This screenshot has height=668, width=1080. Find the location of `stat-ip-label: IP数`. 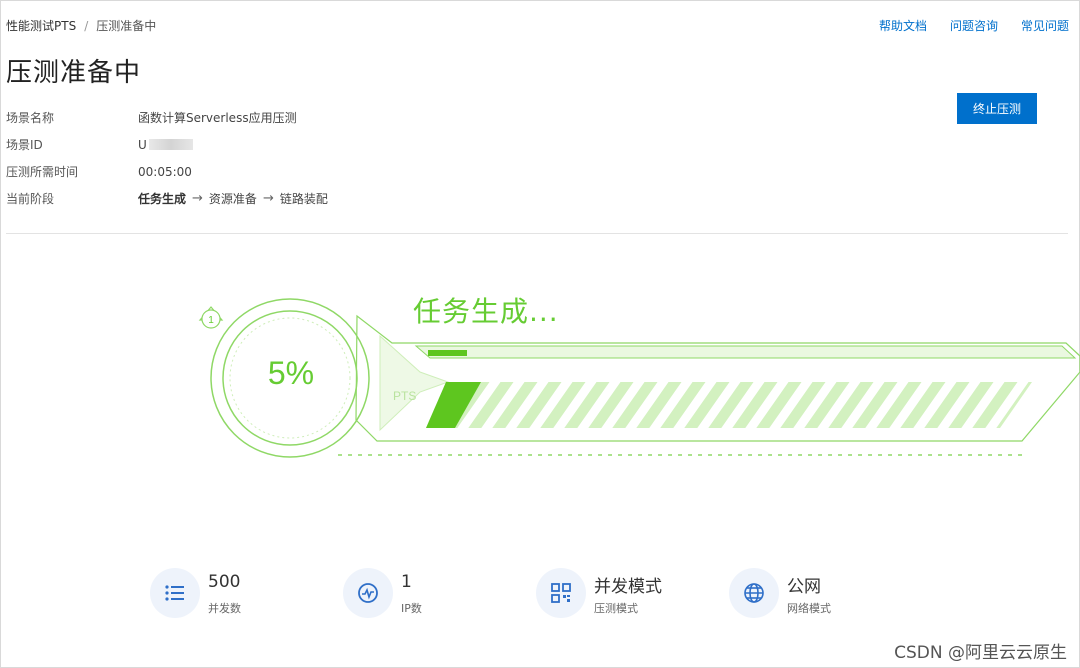

stat-ip-label: IP数 is located at coordinates (411, 608).